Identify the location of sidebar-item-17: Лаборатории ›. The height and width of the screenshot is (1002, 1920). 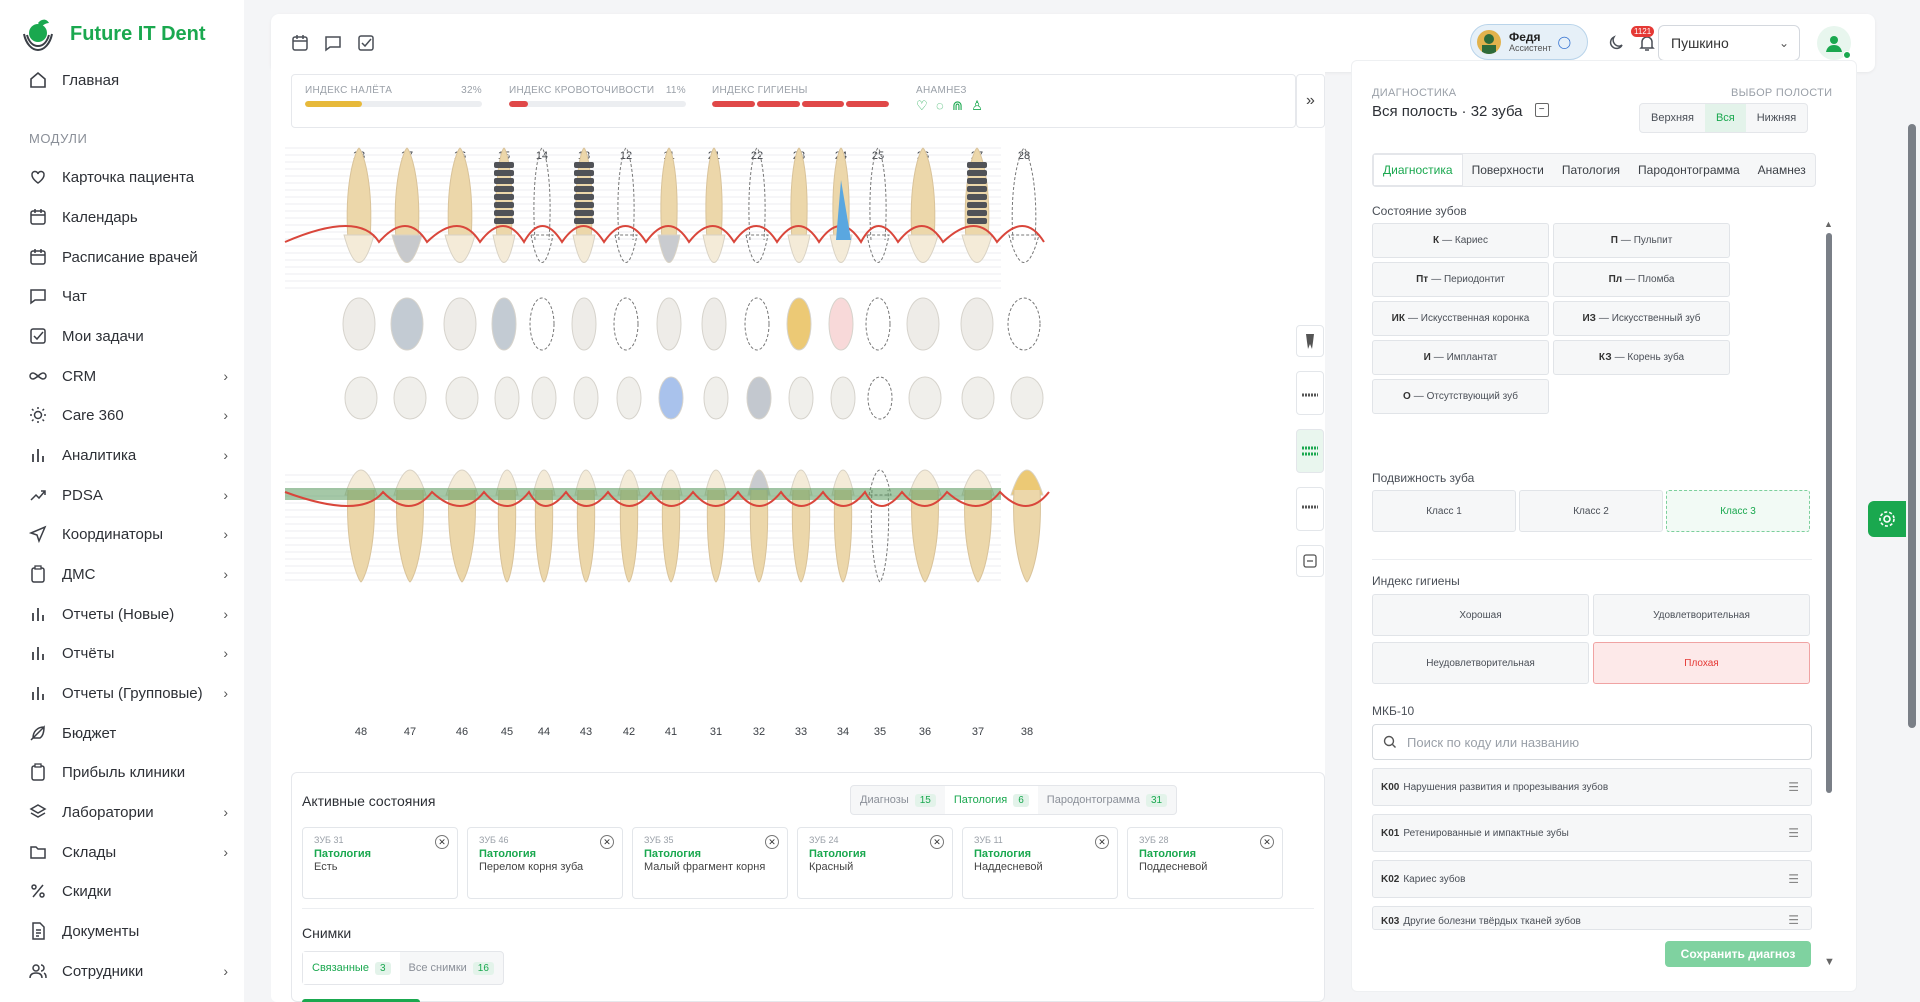
(128, 812).